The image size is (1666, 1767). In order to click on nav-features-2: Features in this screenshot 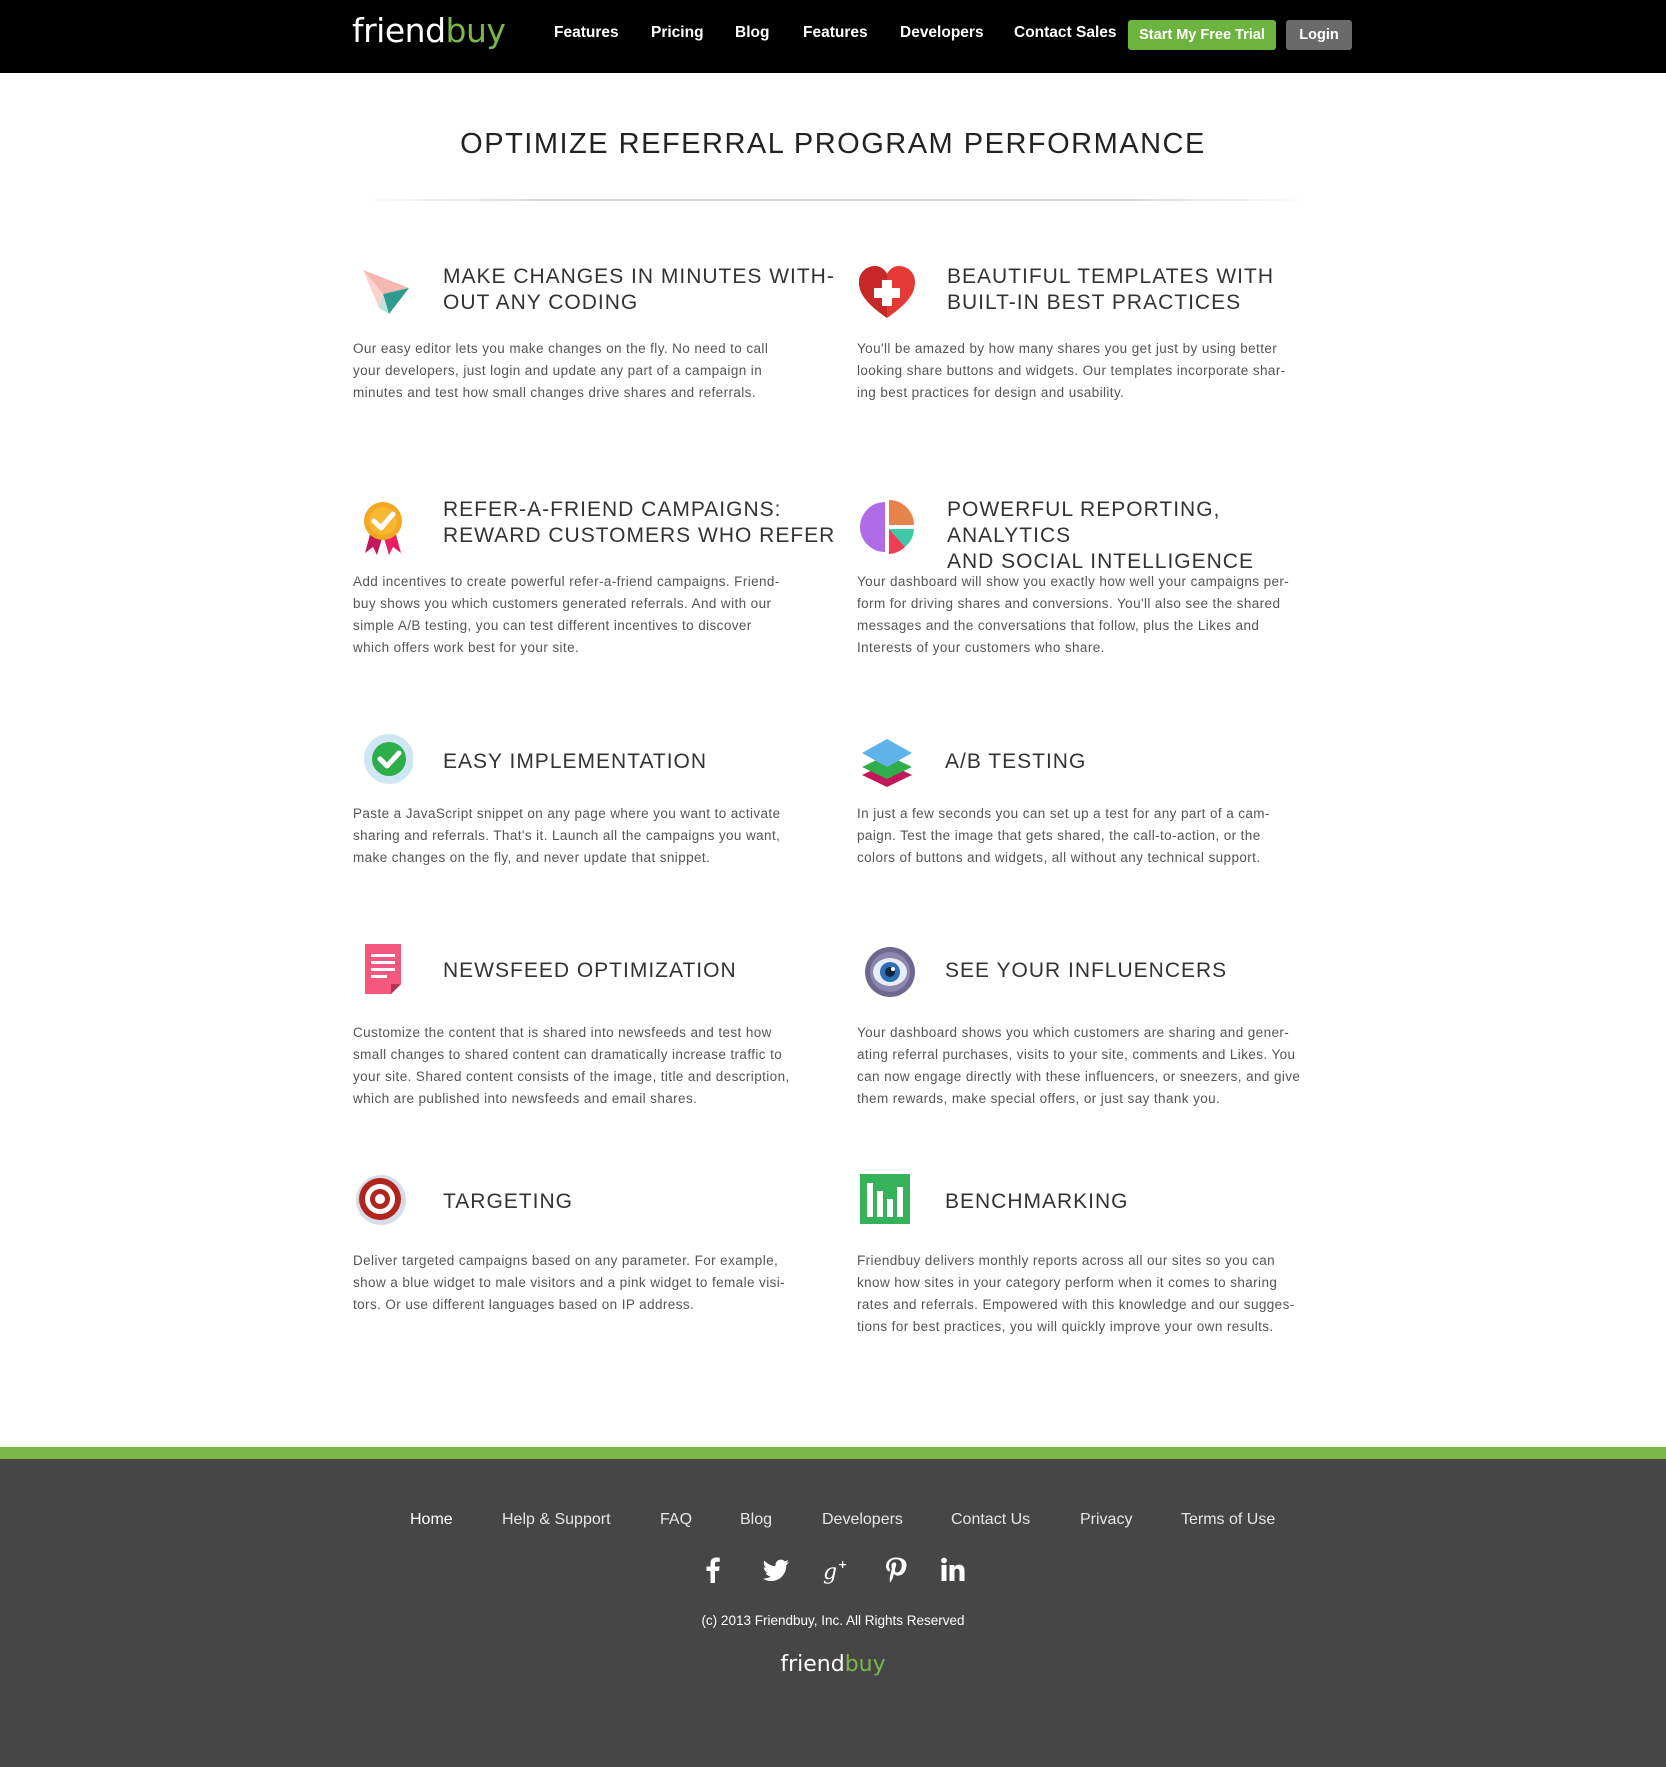, I will do `click(835, 33)`.